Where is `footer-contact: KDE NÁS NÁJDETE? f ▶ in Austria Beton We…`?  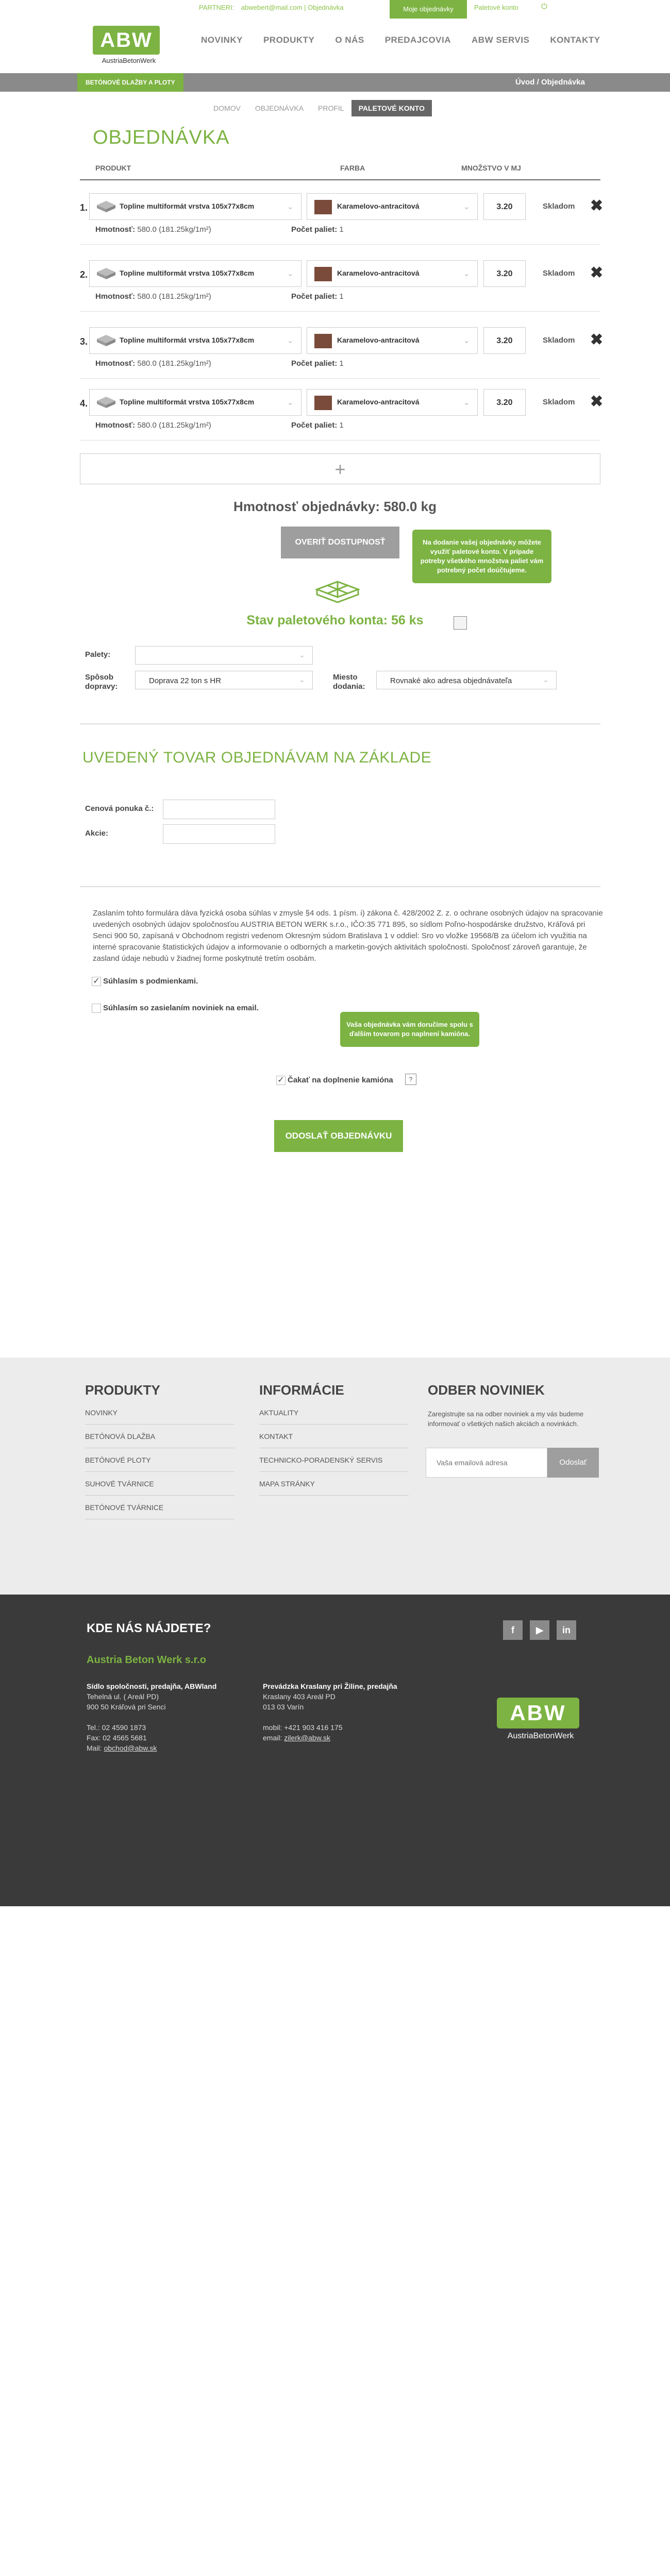 footer-contact: KDE NÁS NÁJDETE? f ▶ in Austria Beton We… is located at coordinates (335, 1750).